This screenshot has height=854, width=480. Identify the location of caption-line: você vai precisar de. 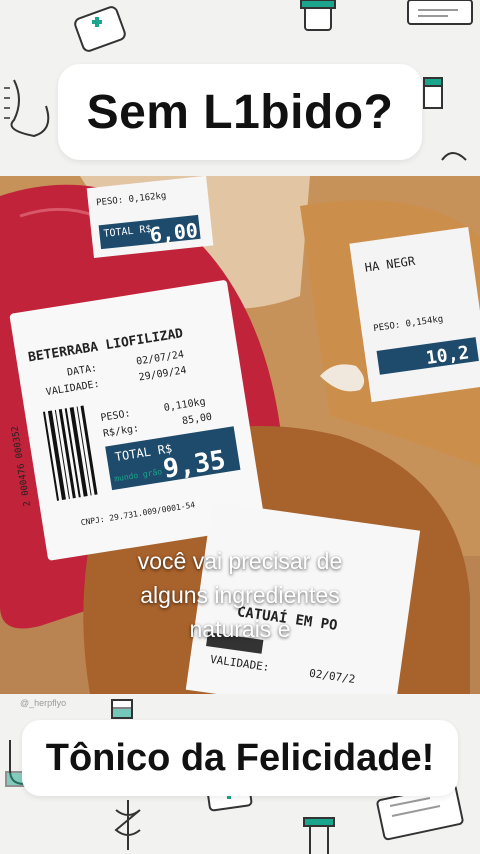
(240, 561).